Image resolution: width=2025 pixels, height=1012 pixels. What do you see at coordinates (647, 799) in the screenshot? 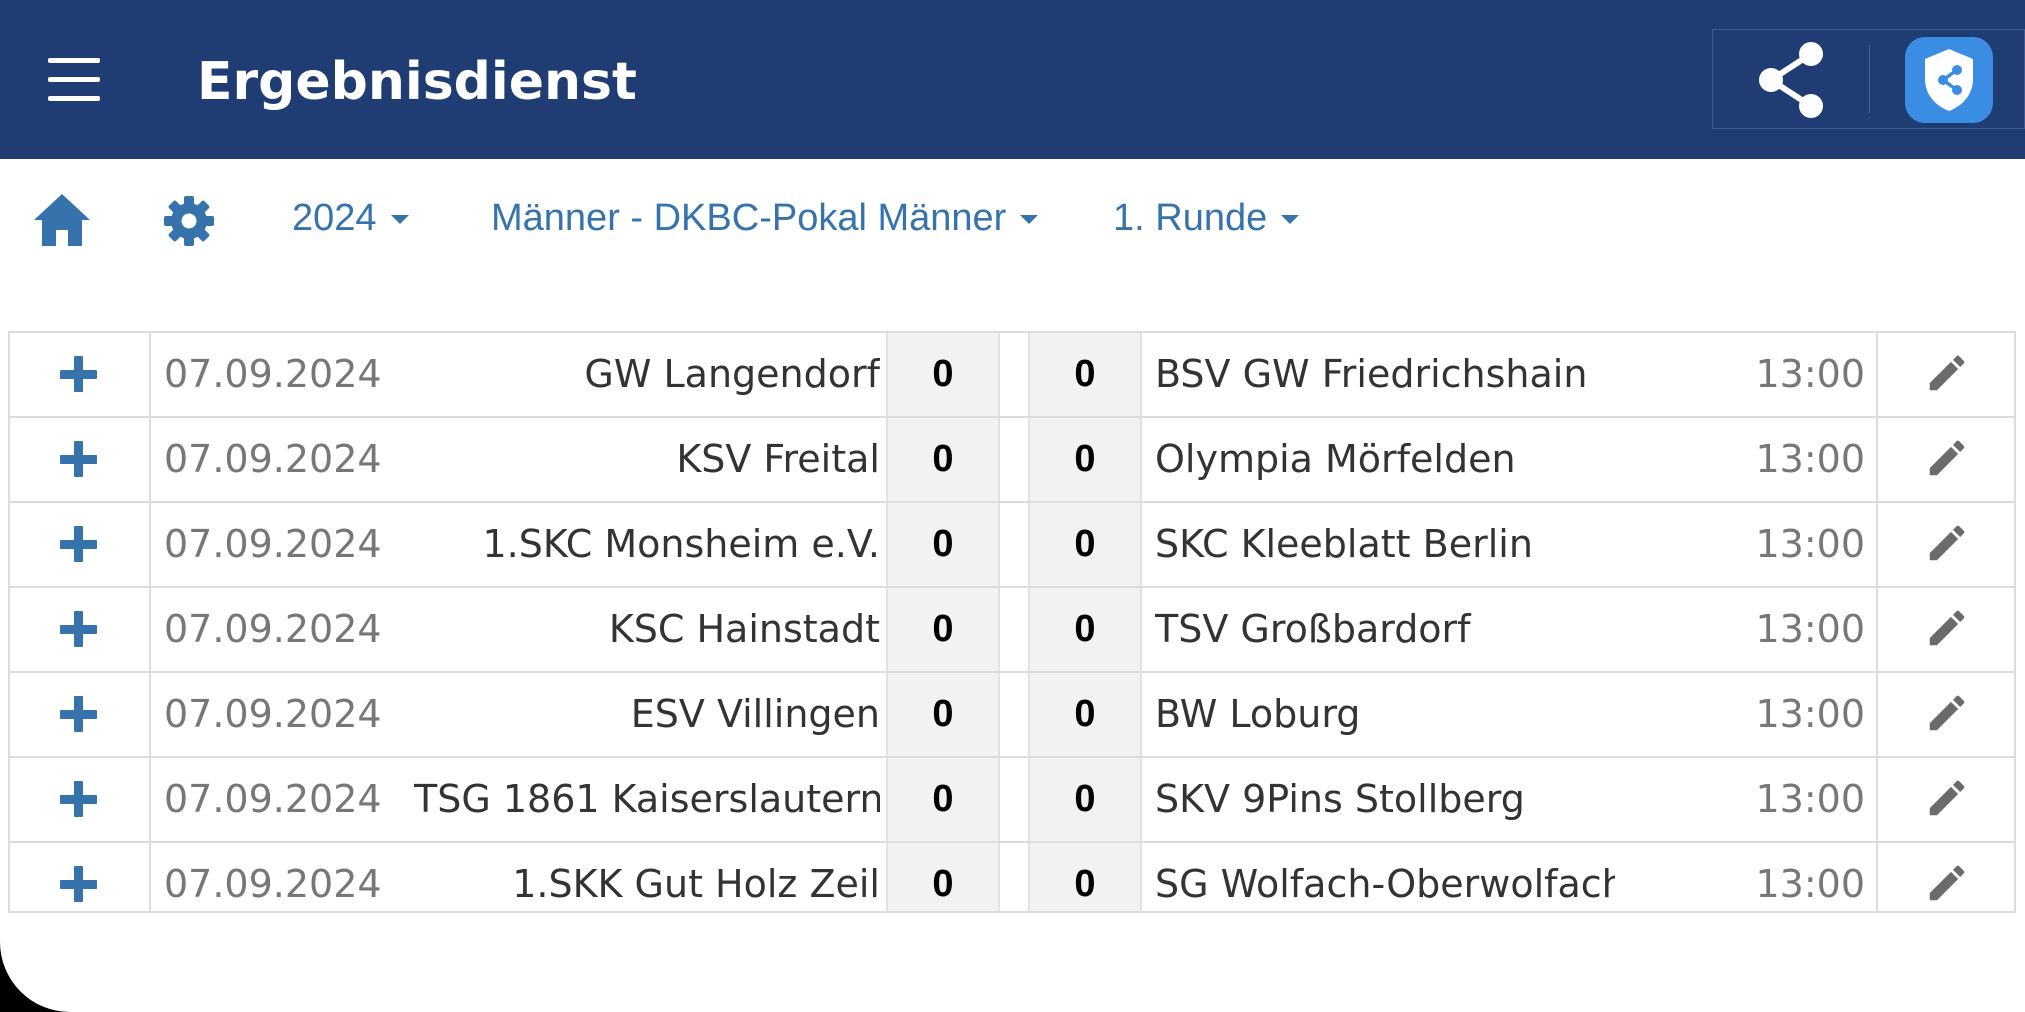
I see `home-team: TSG 1861 Kaiserslautern` at bounding box center [647, 799].